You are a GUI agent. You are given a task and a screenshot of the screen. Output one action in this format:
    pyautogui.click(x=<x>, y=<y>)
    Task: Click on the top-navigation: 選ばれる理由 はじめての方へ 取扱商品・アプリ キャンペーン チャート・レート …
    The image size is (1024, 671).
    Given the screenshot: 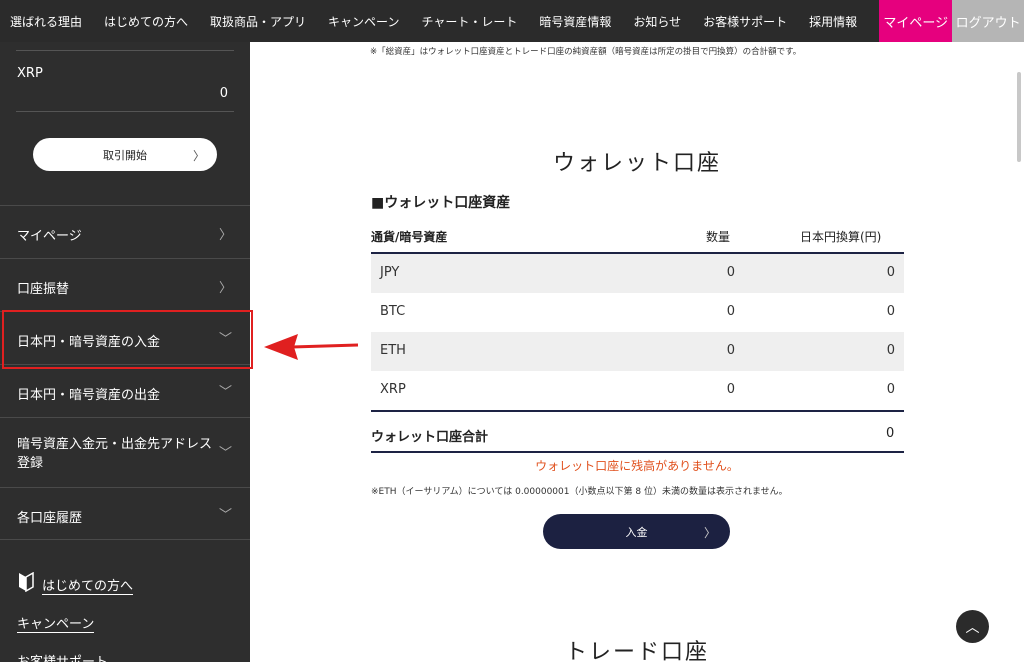 What is the action you would take?
    pyautogui.click(x=512, y=21)
    